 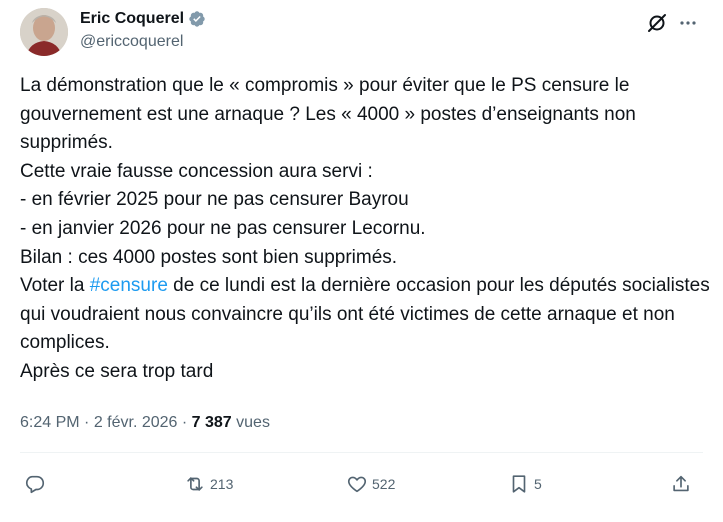 What do you see at coordinates (132, 19) in the screenshot?
I see `author-display-name: Eric Coquerel` at bounding box center [132, 19].